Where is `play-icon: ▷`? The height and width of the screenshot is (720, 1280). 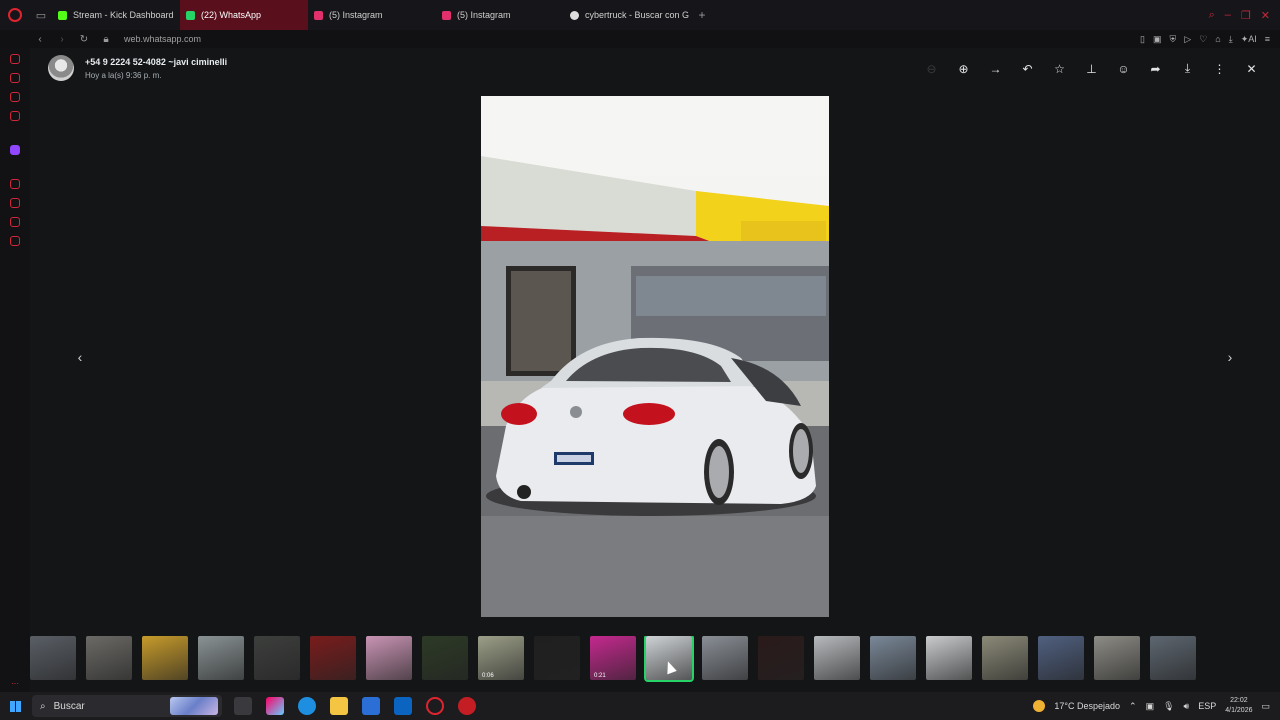 play-icon: ▷ is located at coordinates (1187, 39).